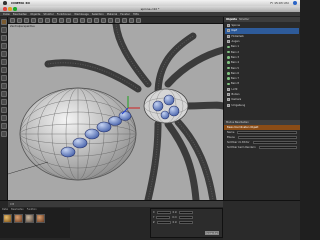 The image size is (320, 240). I want to click on redo-icon, so click(3, 30).